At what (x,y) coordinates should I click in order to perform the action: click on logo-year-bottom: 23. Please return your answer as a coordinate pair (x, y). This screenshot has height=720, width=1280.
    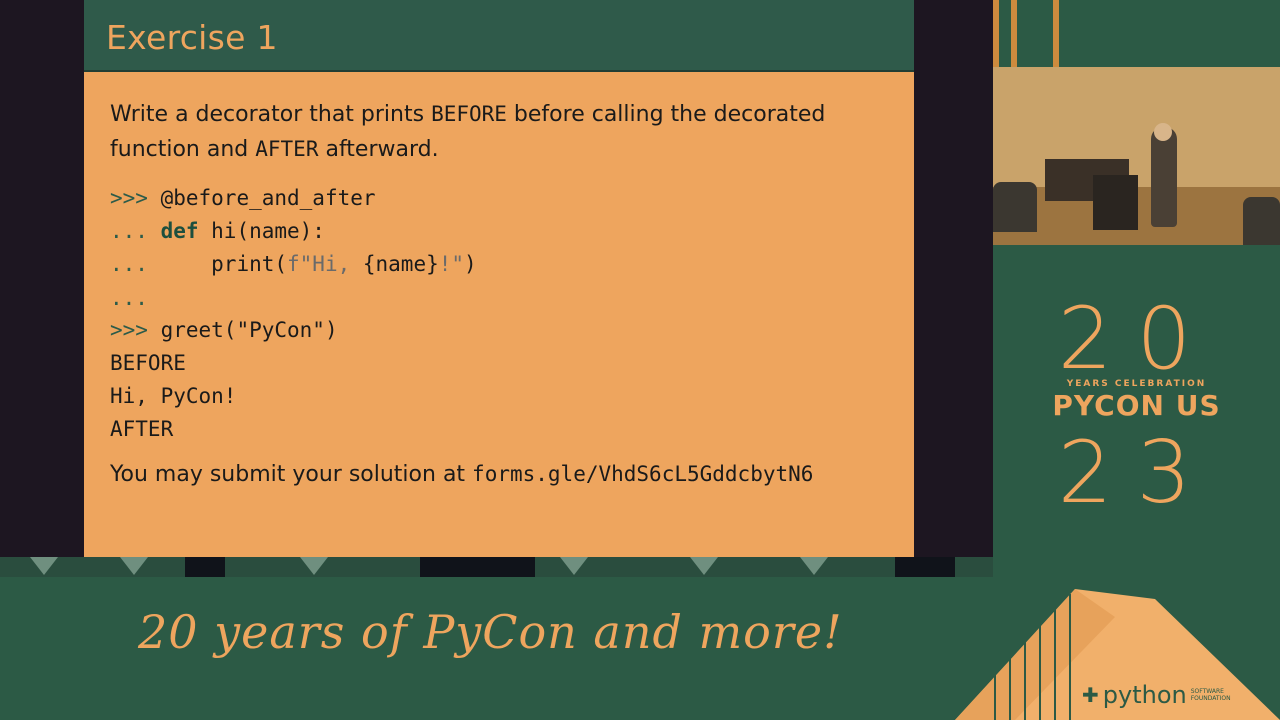
    Looking at the image, I should click on (1136, 473).